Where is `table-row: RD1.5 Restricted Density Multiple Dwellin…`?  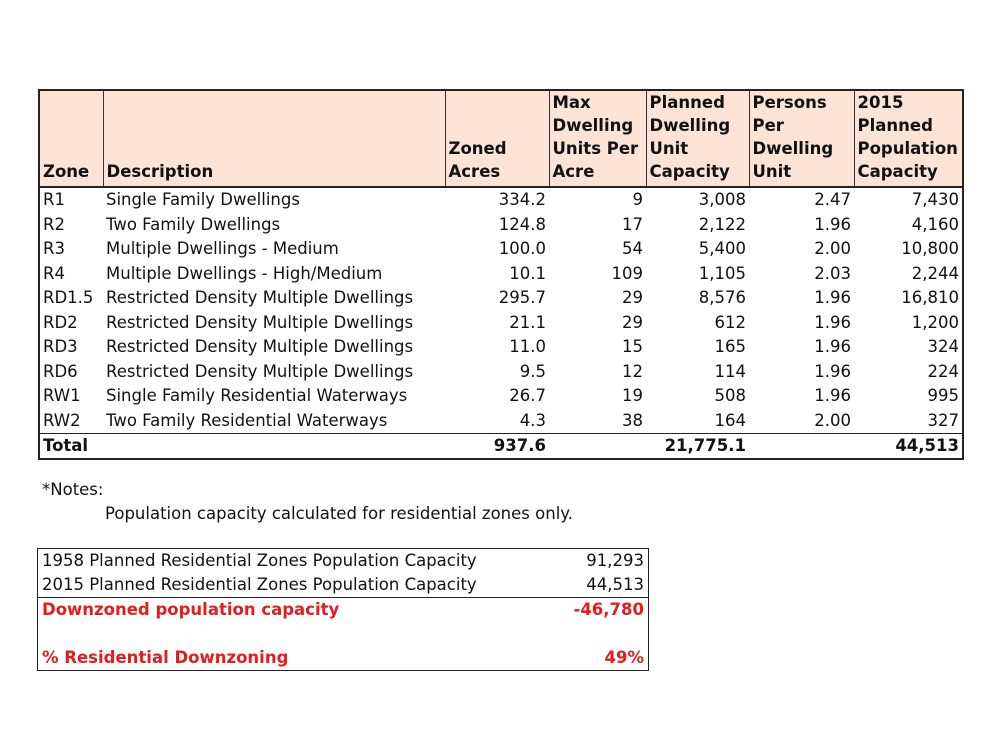
table-row: RD1.5 Restricted Density Multiple Dwellin… is located at coordinates (501, 298).